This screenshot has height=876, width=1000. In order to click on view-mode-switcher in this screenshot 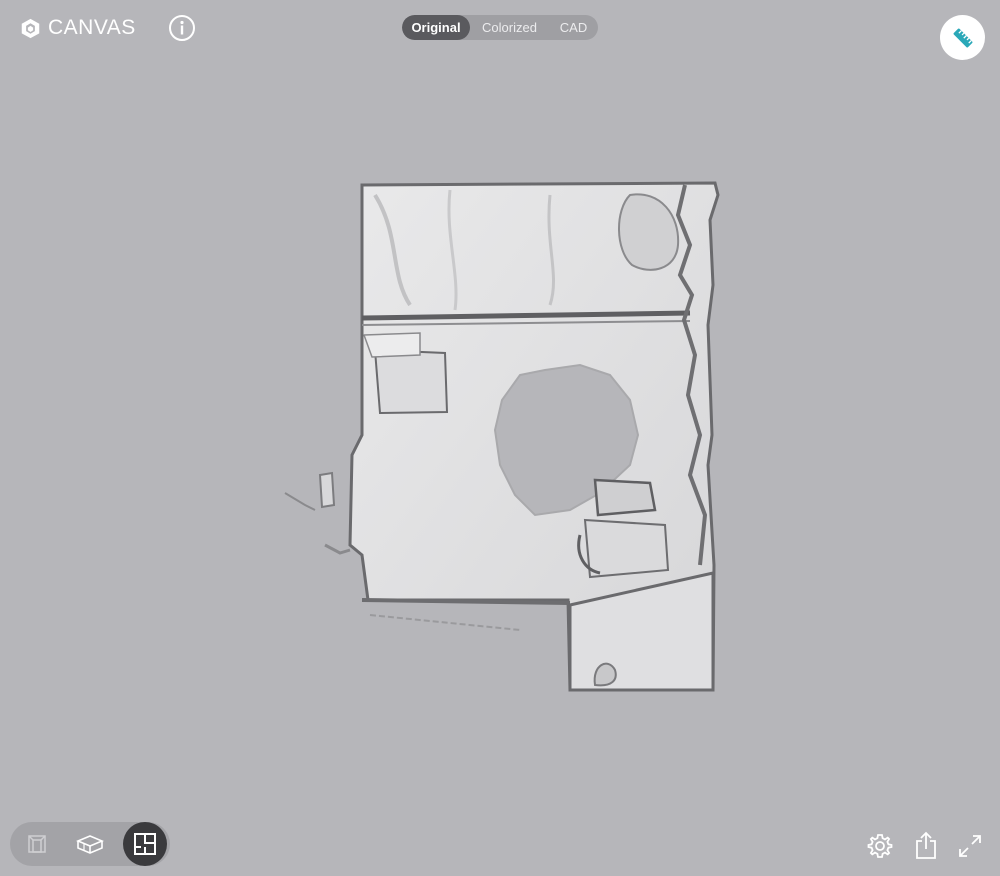, I will do `click(90, 844)`.